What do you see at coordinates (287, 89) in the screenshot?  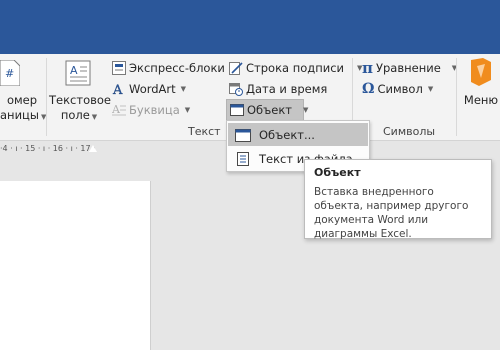 I see `date-time-label: Дата и время` at bounding box center [287, 89].